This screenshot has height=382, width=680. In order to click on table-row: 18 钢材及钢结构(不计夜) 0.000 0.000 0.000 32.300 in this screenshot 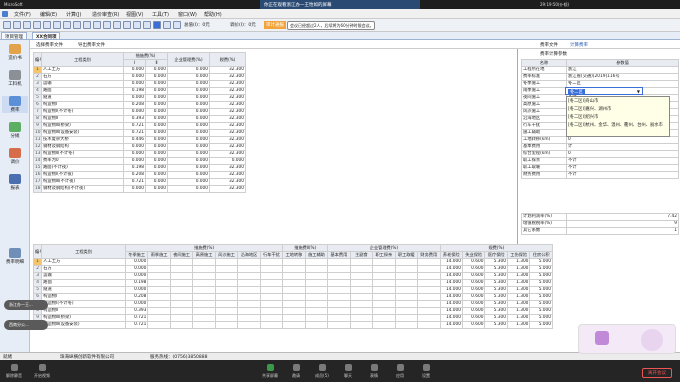, I will do `click(139, 189)`.